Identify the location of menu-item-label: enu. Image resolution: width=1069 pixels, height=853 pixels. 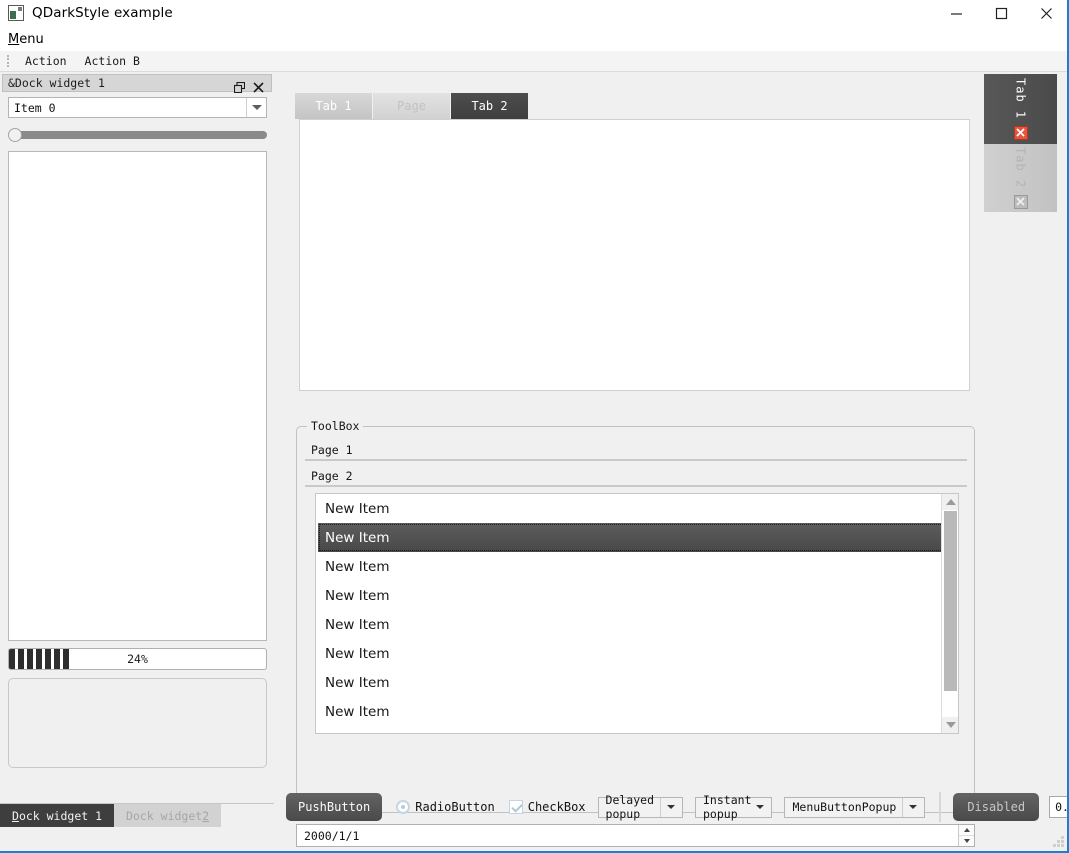
(31, 39).